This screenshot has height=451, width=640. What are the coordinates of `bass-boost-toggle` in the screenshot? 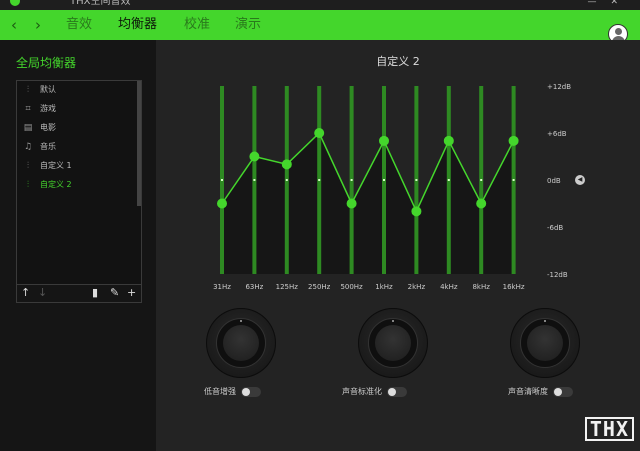 It's located at (251, 391).